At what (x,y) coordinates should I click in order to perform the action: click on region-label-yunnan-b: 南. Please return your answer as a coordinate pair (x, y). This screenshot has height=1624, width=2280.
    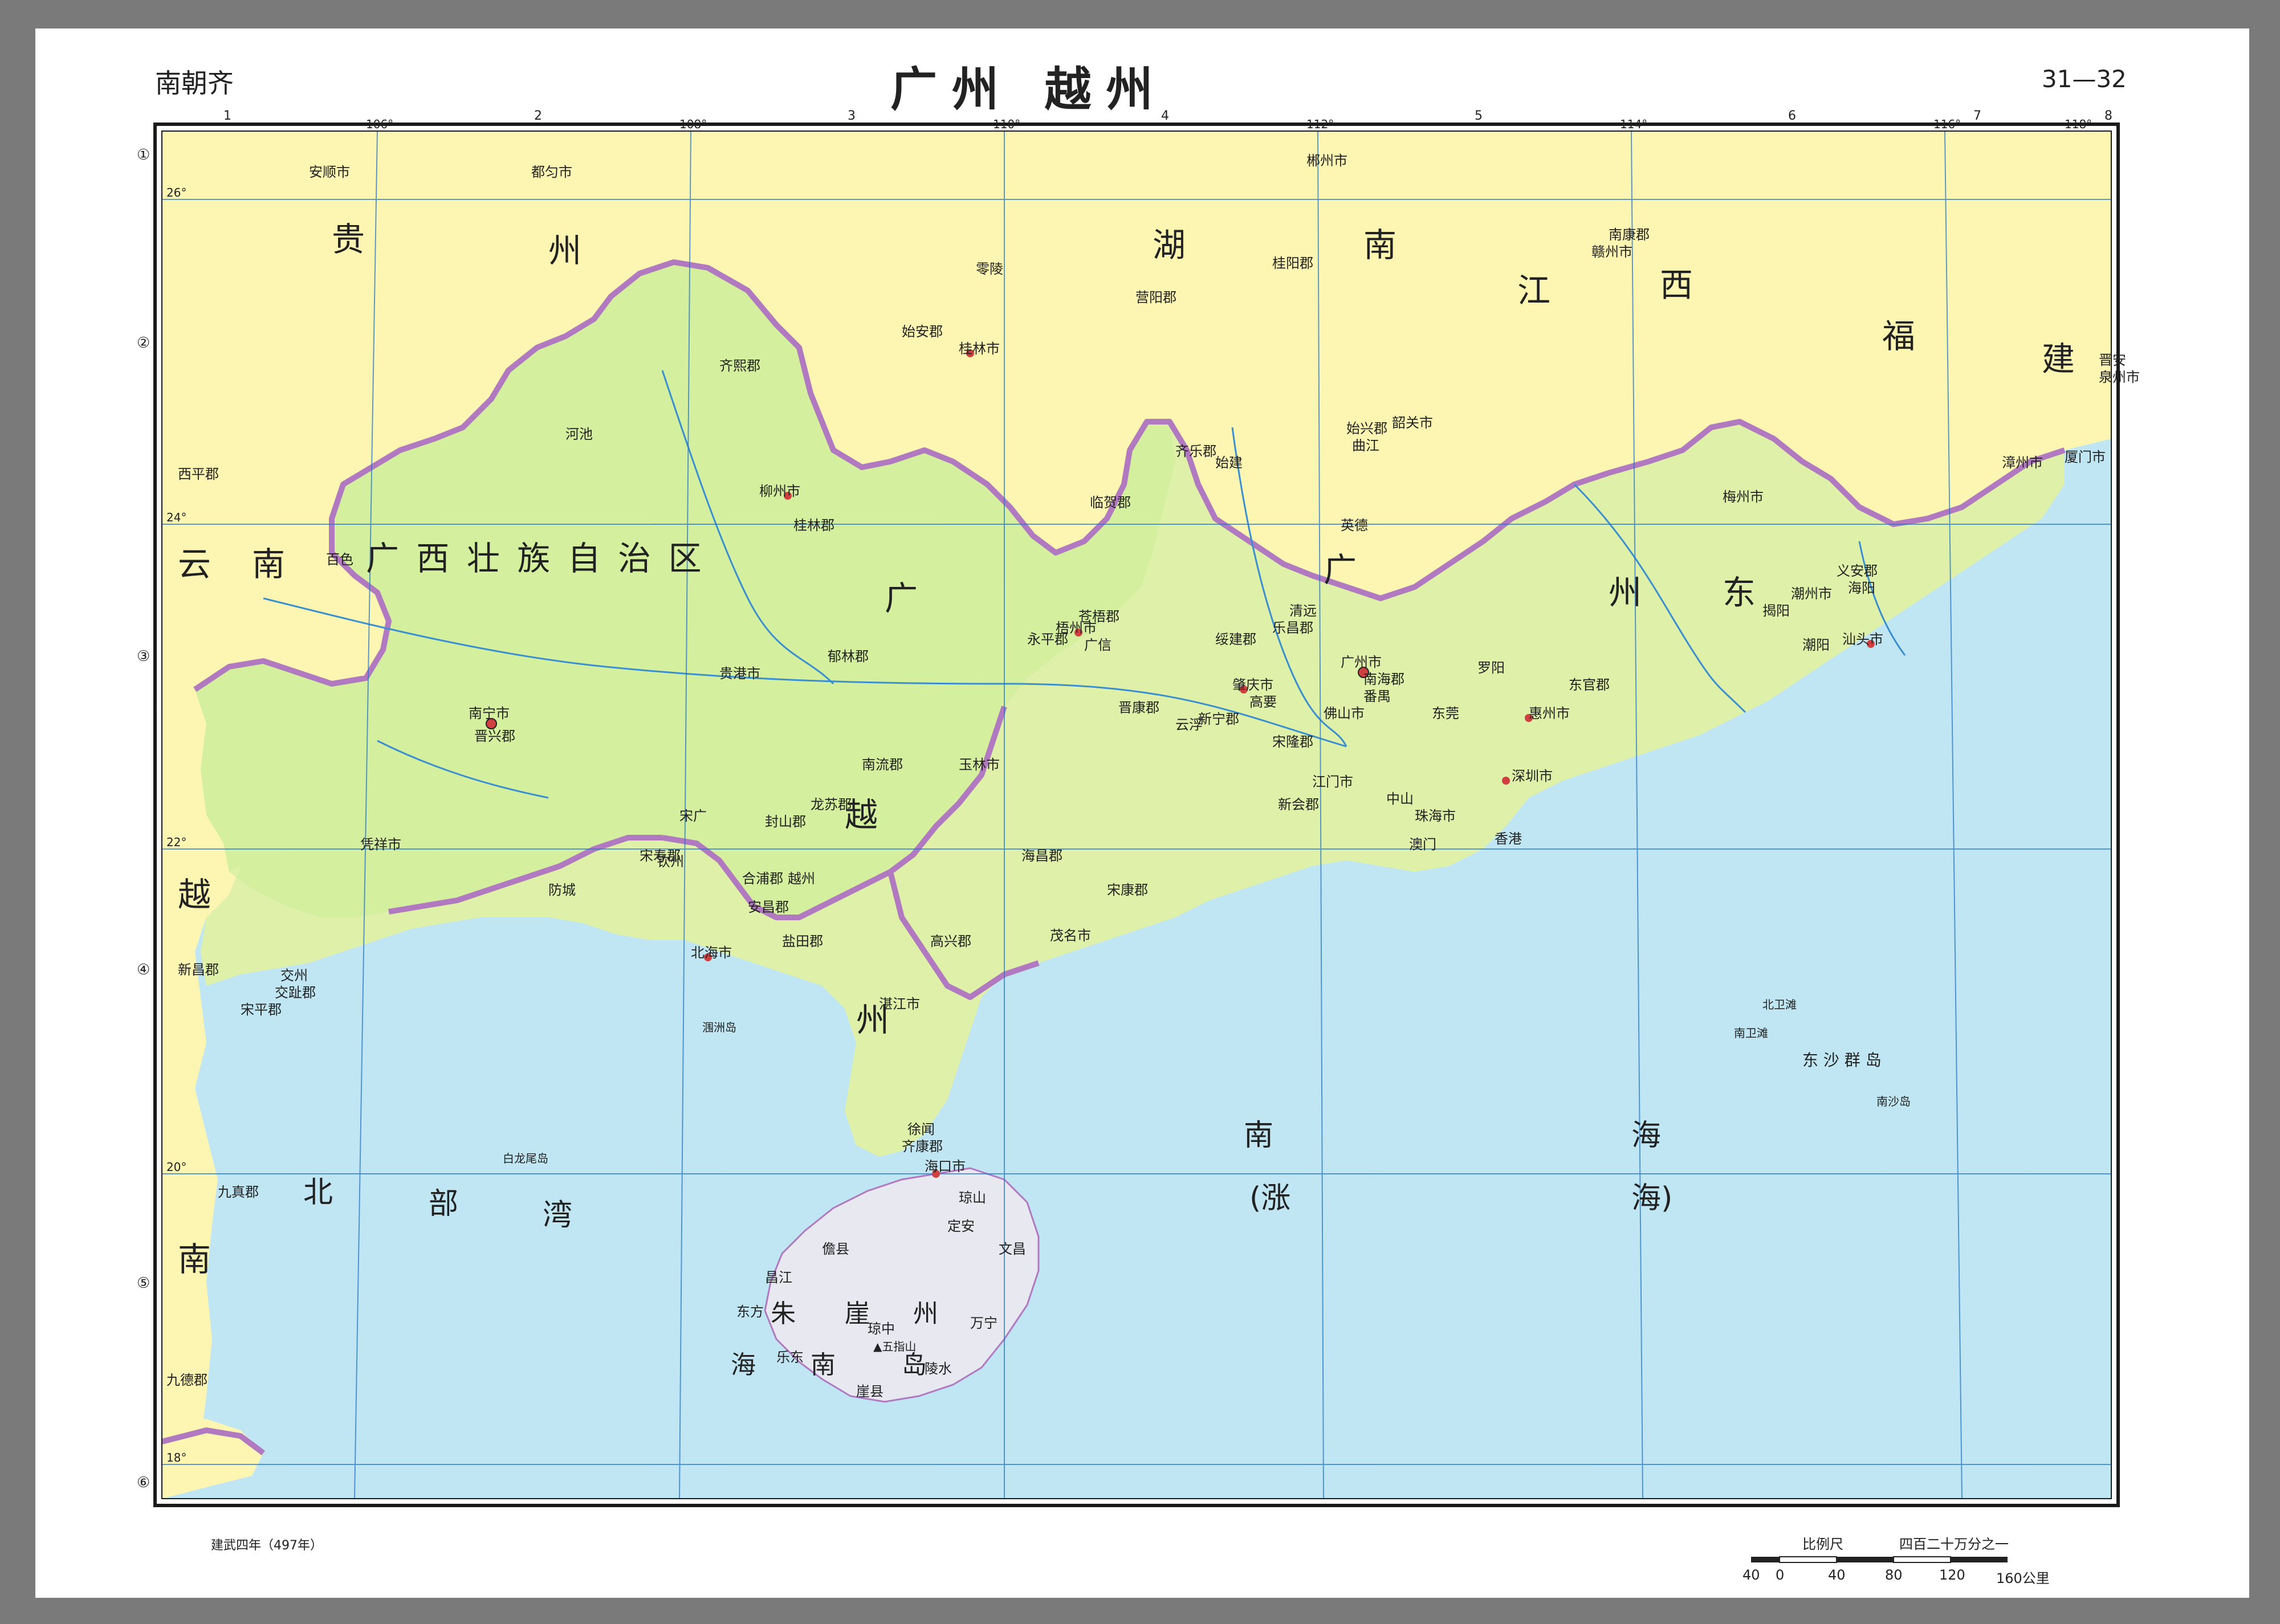
    Looking at the image, I should click on (268, 565).